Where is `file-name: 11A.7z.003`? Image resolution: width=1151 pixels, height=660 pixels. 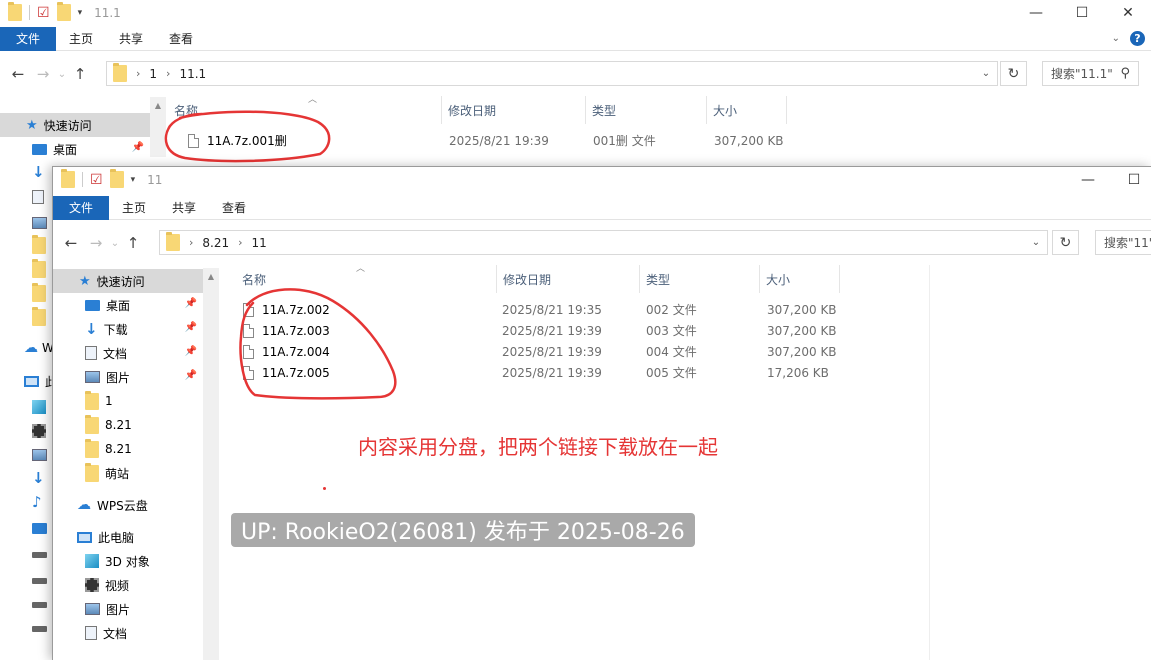 file-name: 11A.7z.003 is located at coordinates (296, 330).